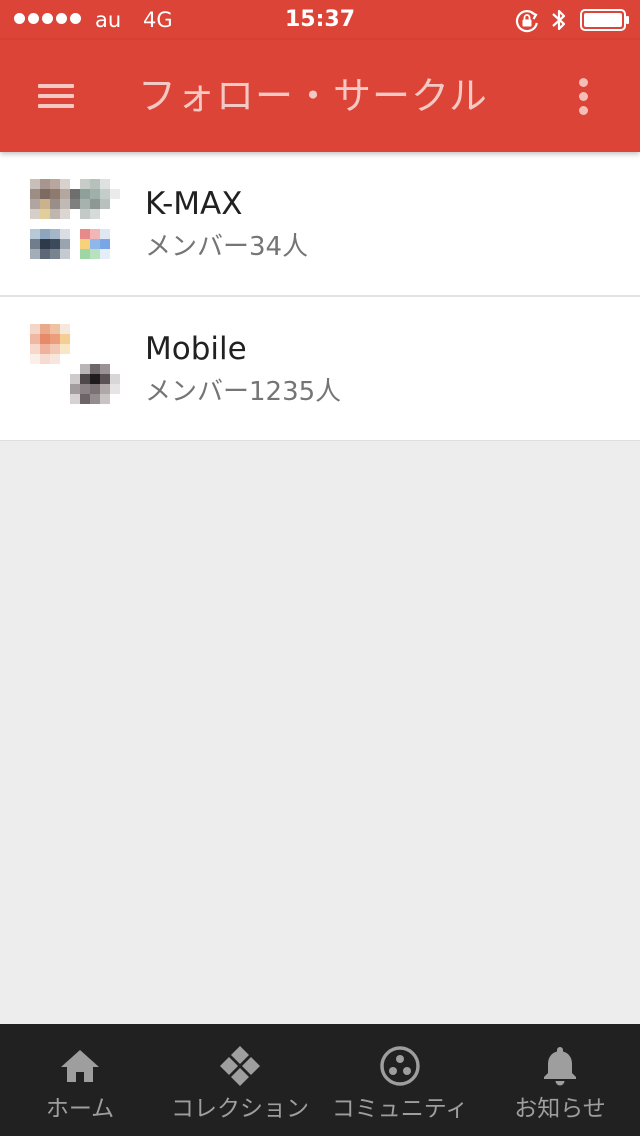  I want to click on rotation-lock-icon, so click(526, 21).